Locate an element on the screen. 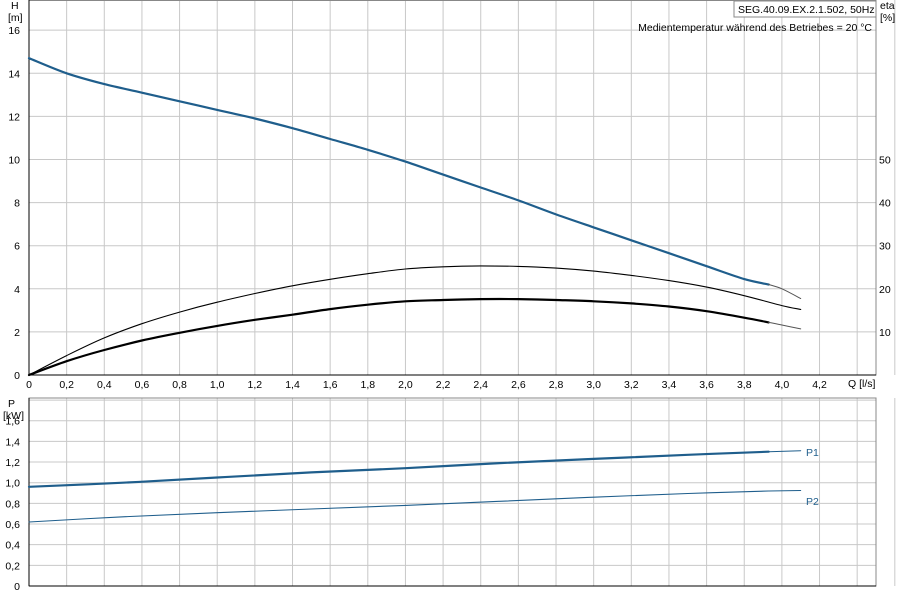 Image resolution: width=900 pixels, height=600 pixels. flow-tick-label: 0,2 is located at coordinates (66, 385).